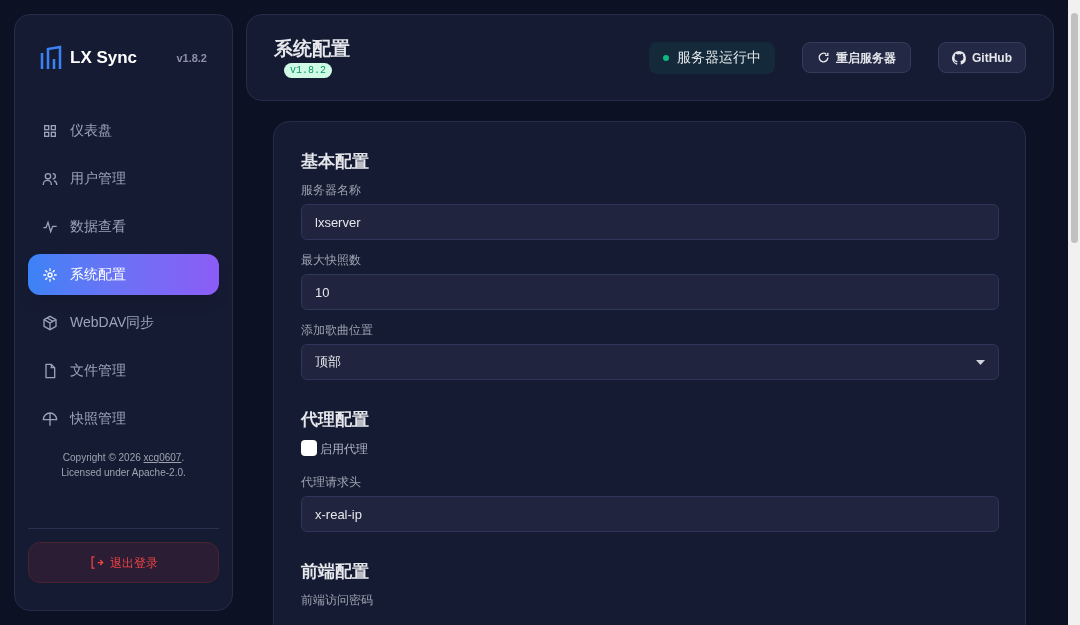 The height and width of the screenshot is (625, 1080). I want to click on scrollbar, so click(1074, 312).